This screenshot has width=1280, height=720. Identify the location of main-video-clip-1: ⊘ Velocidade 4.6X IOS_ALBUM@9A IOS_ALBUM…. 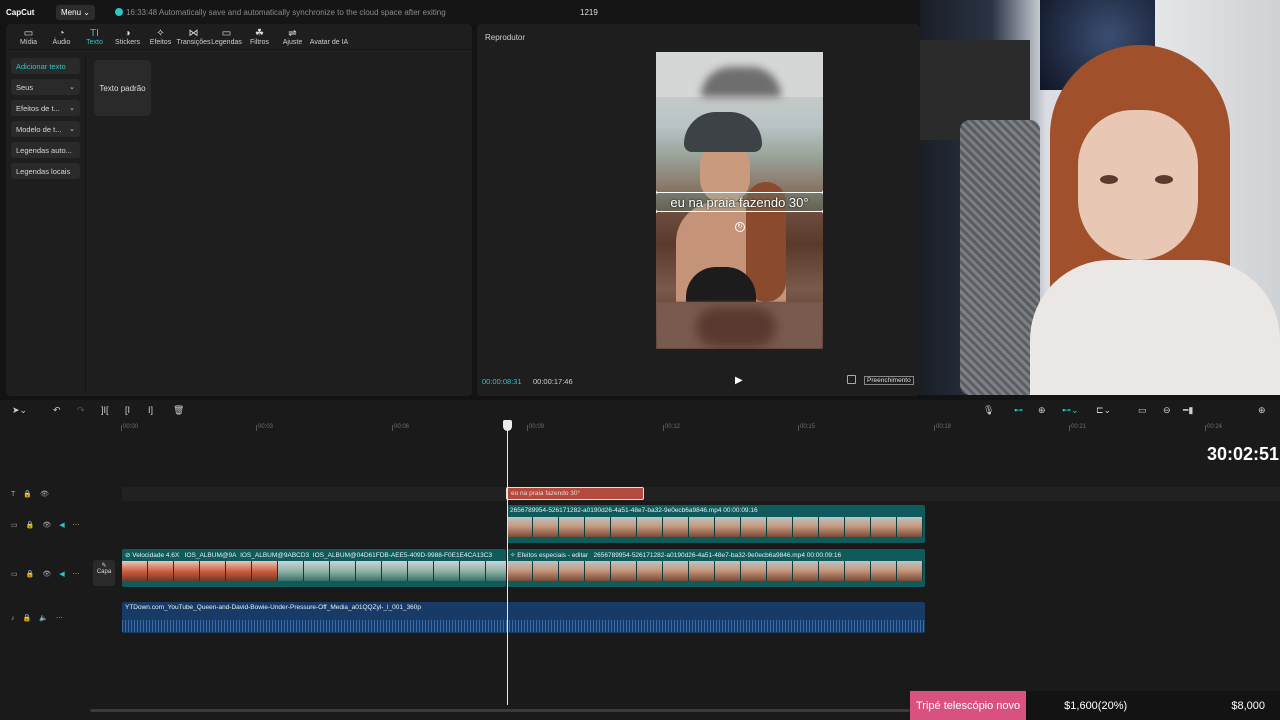
(314, 568).